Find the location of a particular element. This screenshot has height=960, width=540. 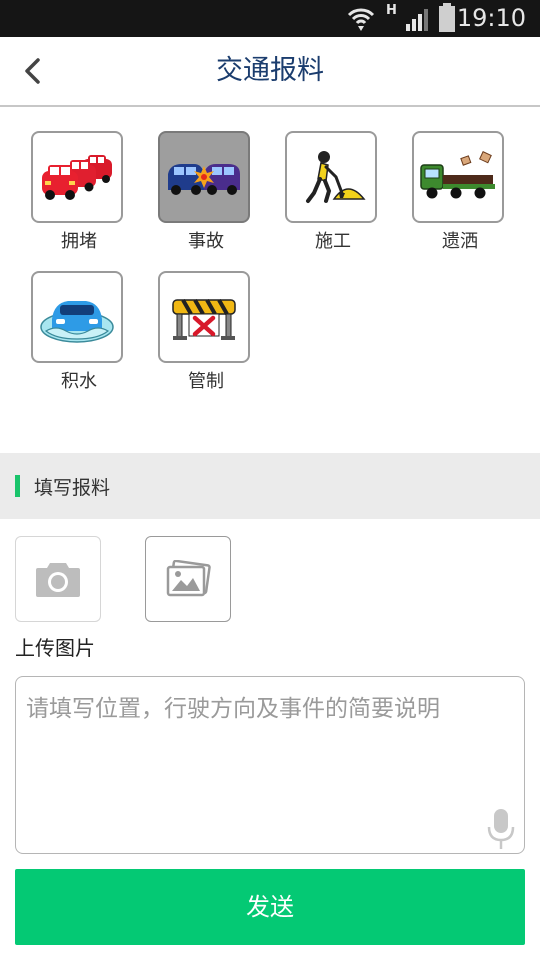

upload-label: 上传图片 is located at coordinates (55, 648).